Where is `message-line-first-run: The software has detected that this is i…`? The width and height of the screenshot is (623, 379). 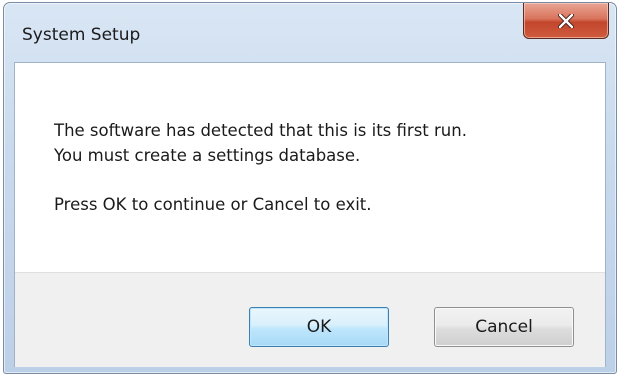
message-line-first-run: The software has detected that this is i… is located at coordinates (260, 130).